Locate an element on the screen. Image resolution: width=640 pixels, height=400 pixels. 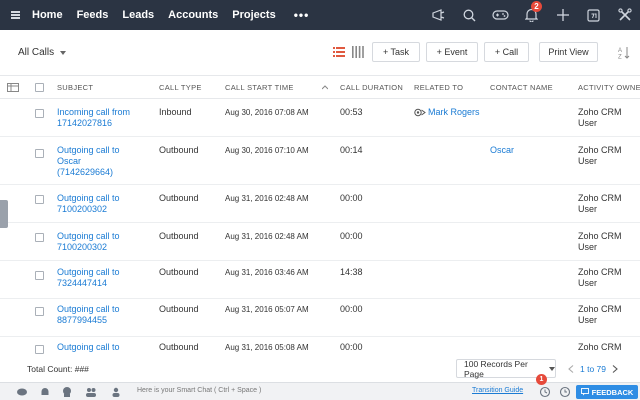
previous-page-icon is located at coordinates (571, 368).